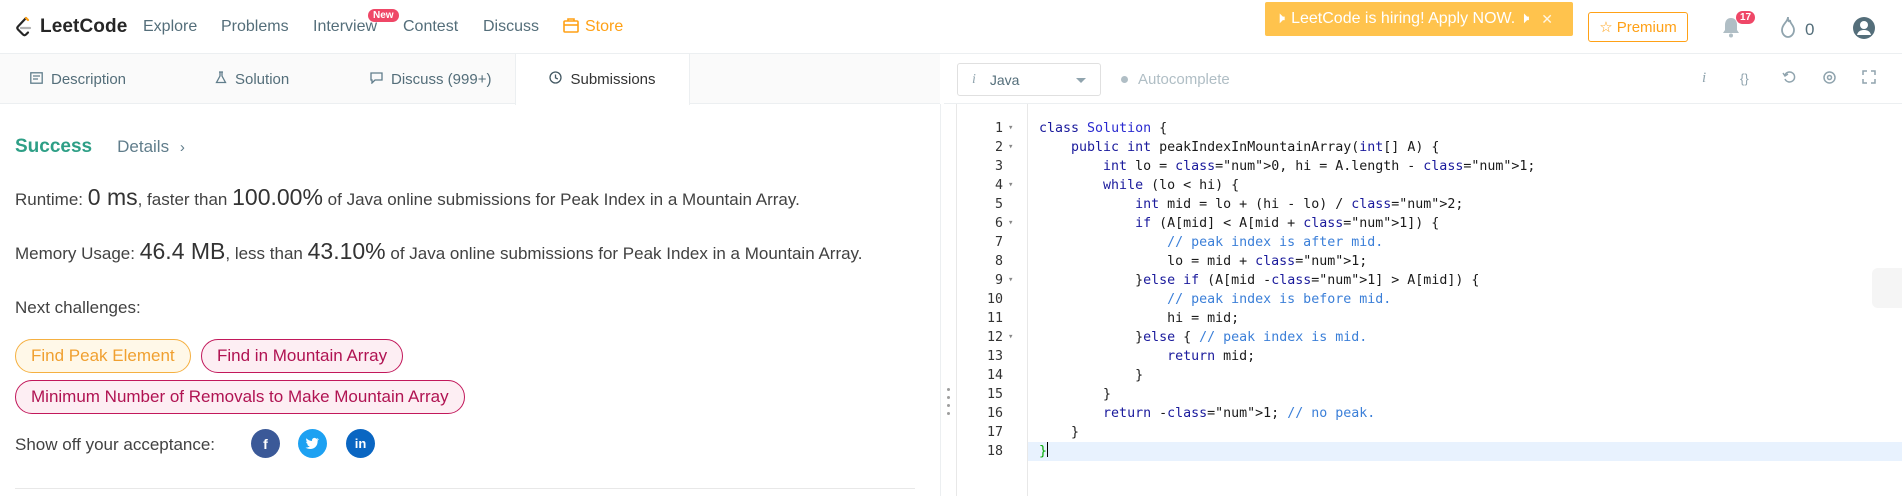 This screenshot has height=496, width=1902. What do you see at coordinates (1444, 318) in the screenshot?
I see `code-line: 11 hi = mid;` at bounding box center [1444, 318].